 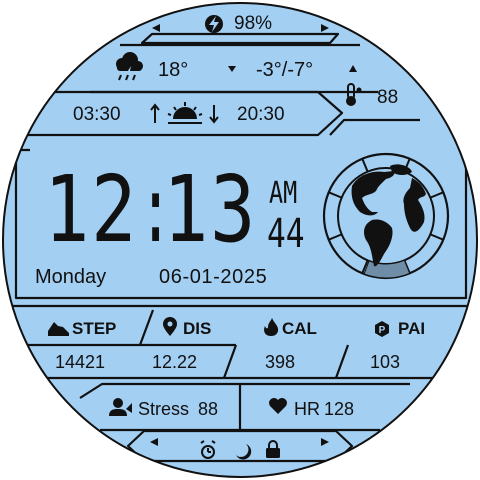 What do you see at coordinates (208, 448) in the screenshot?
I see `alarm-button` at bounding box center [208, 448].